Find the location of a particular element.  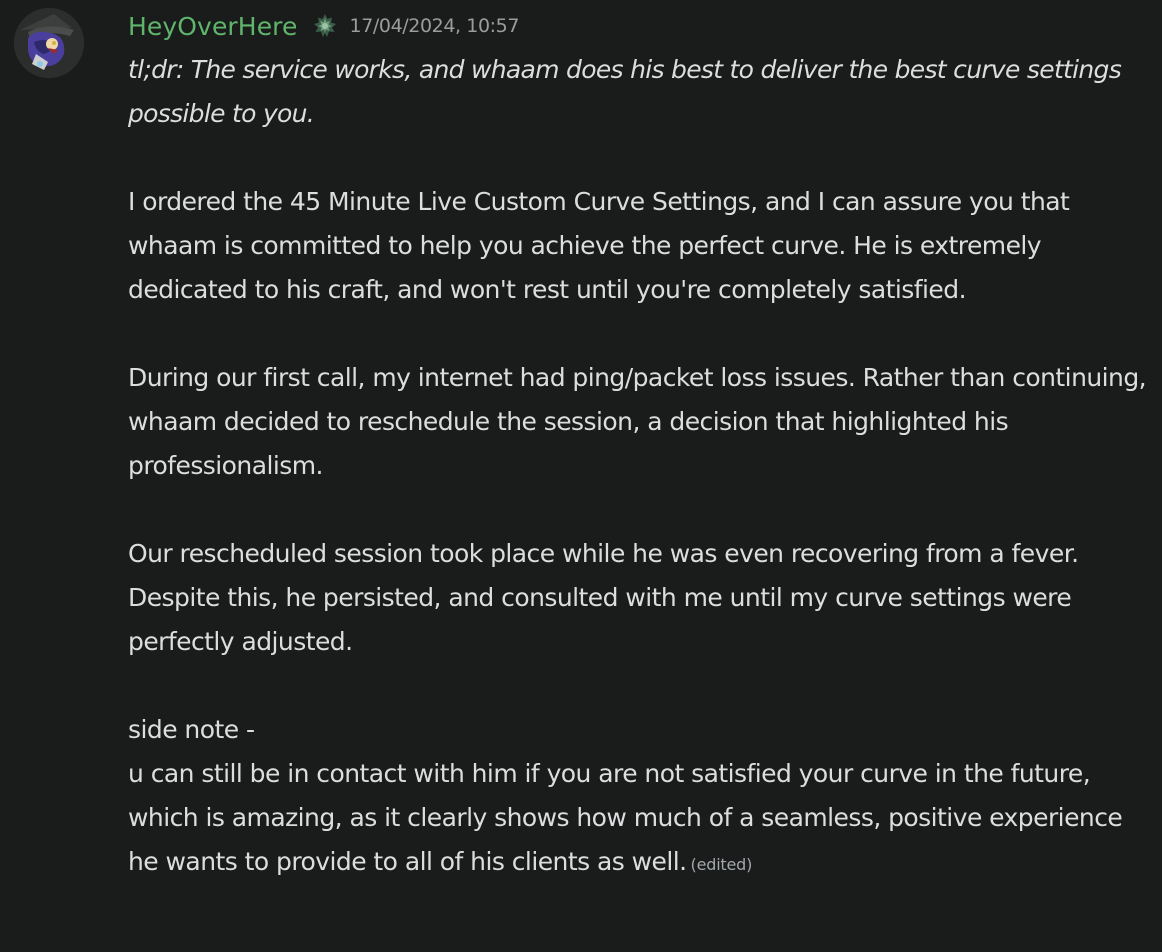

sprout-badge-icon is located at coordinates (325, 26).